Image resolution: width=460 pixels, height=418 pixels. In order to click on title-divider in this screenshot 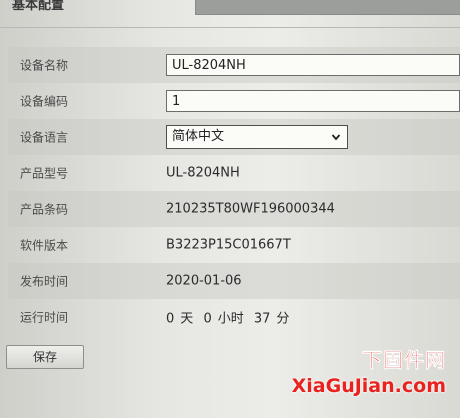, I will do `click(230, 27)`.